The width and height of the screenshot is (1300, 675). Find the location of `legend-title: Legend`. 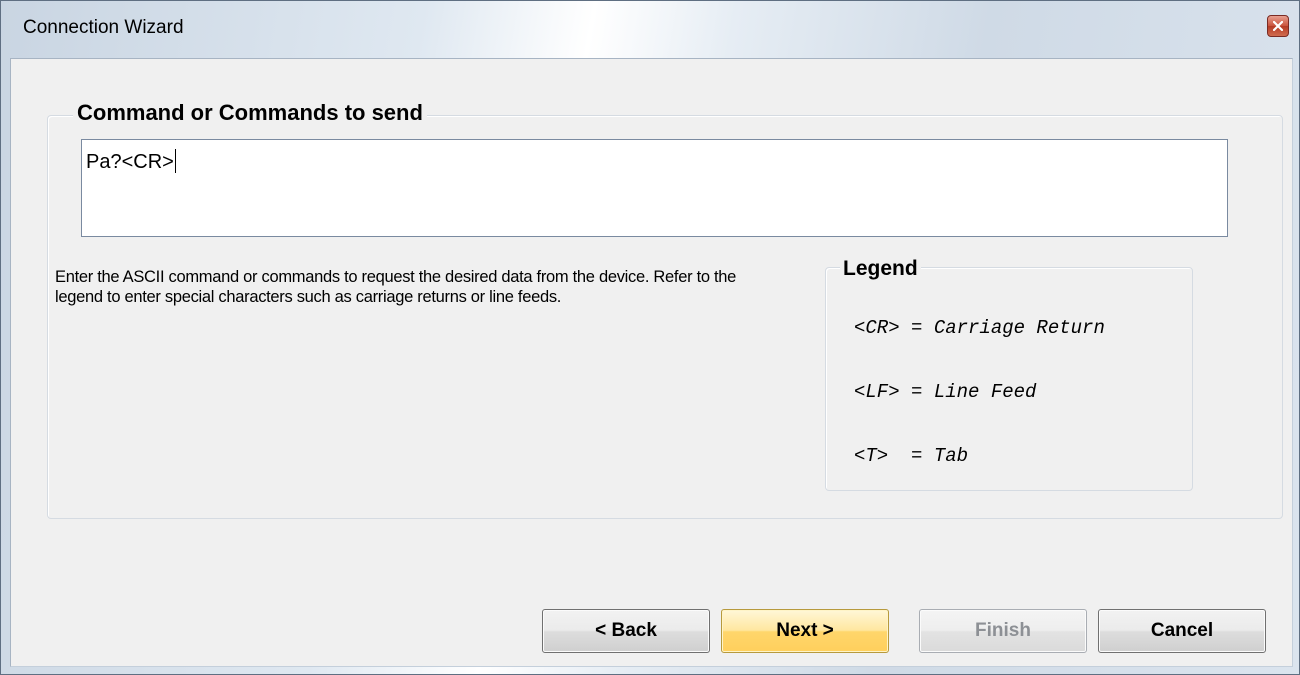

legend-title: Legend is located at coordinates (880, 269).